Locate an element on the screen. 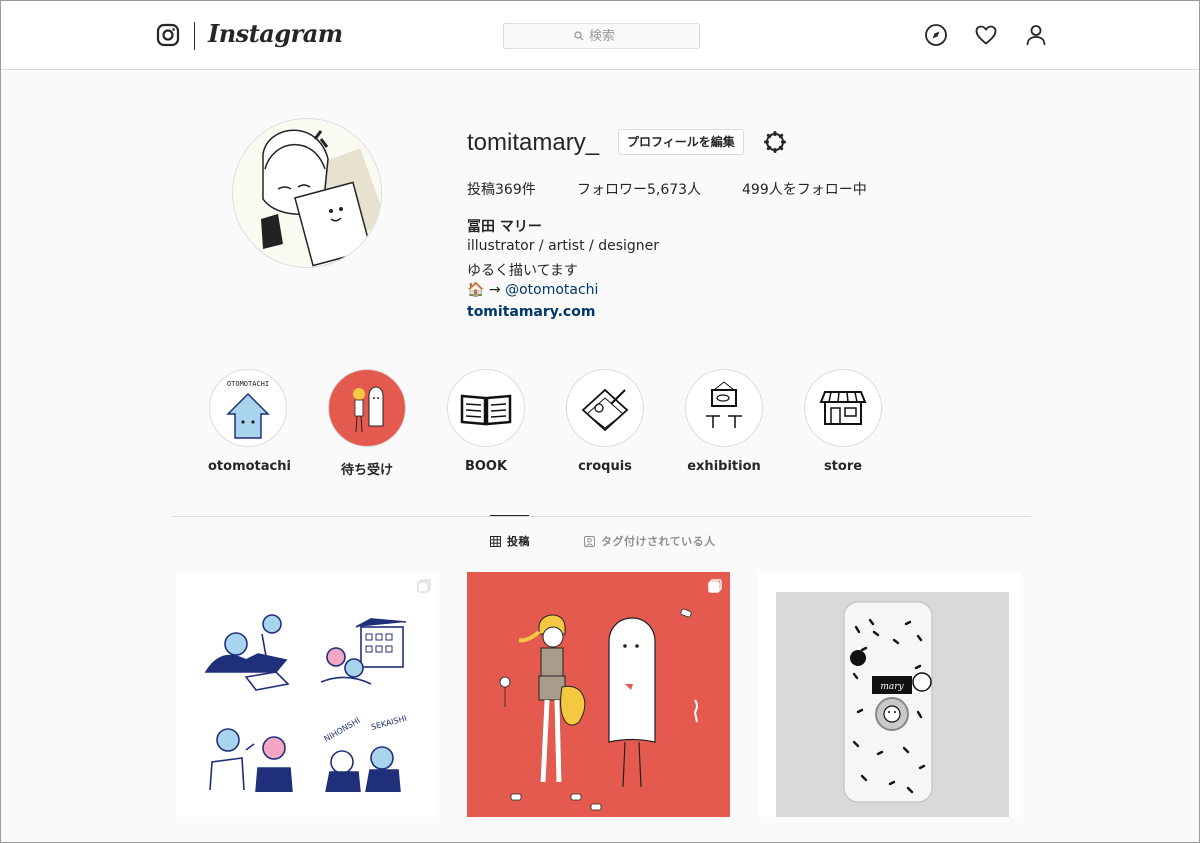 This screenshot has height=843, width=1200. followers-count: フォロワー5,673人 is located at coordinates (639, 189).